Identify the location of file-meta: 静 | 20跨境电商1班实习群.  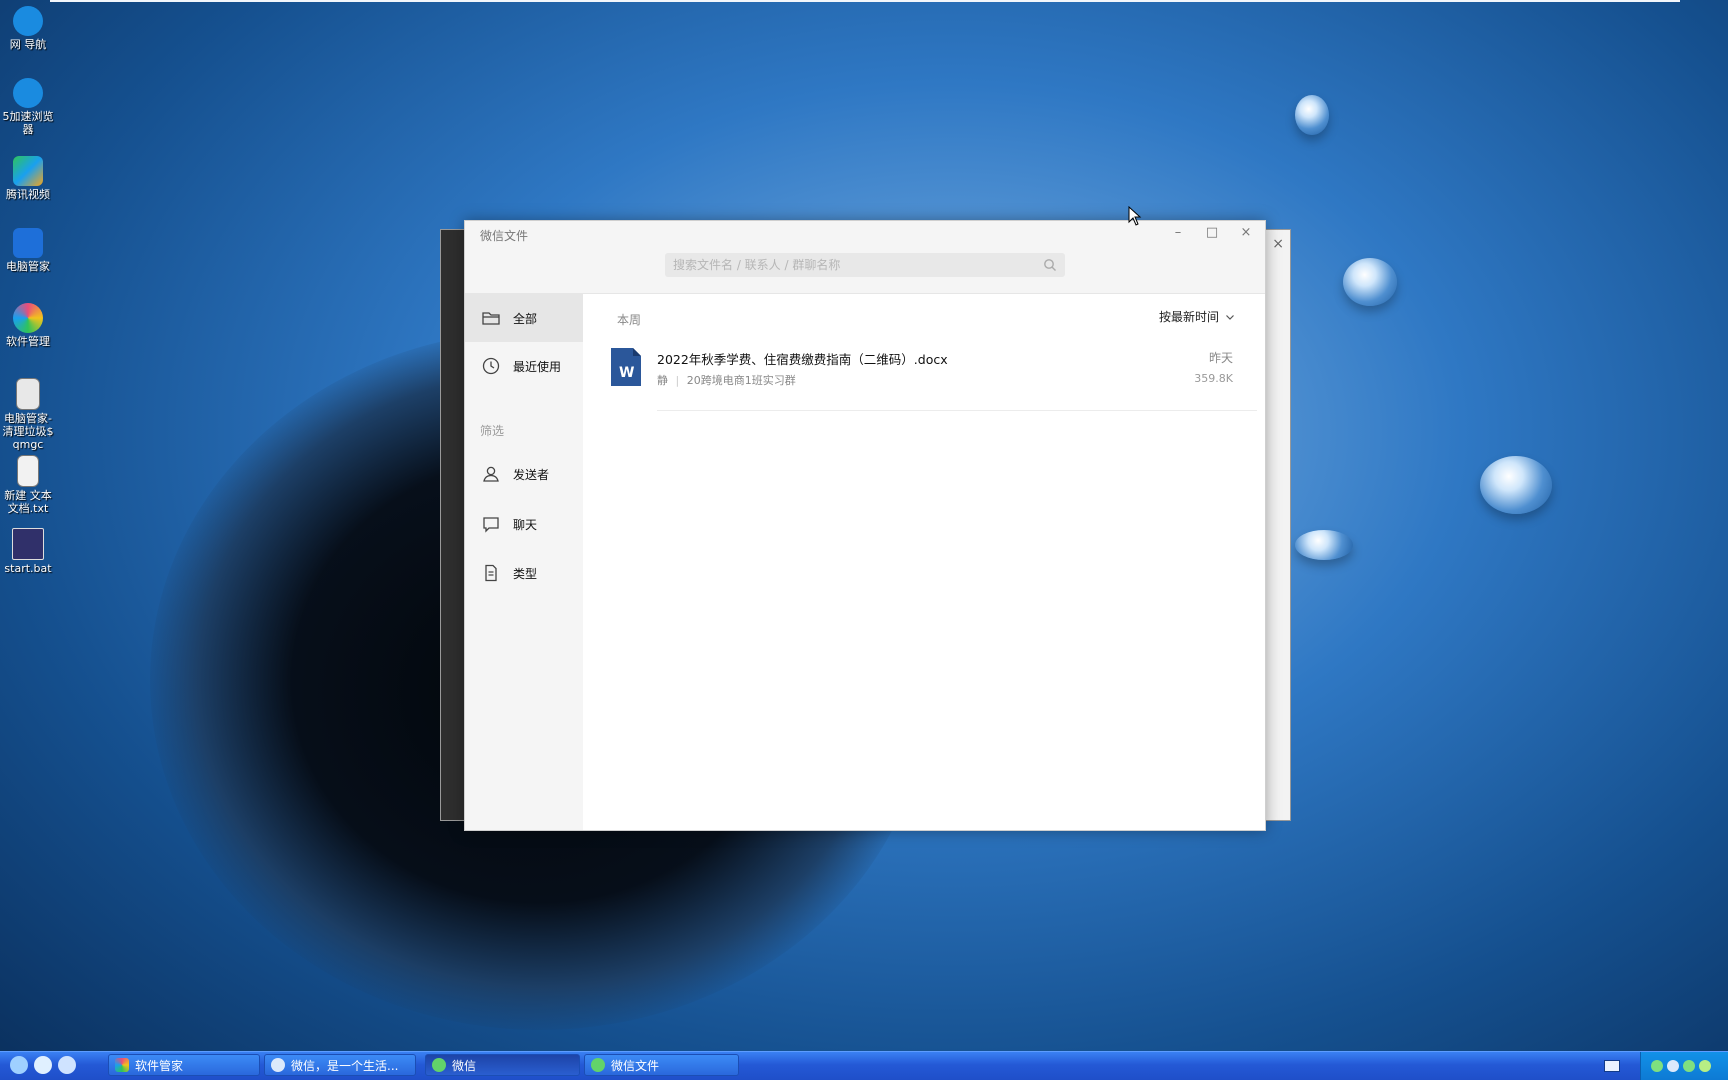
(726, 380).